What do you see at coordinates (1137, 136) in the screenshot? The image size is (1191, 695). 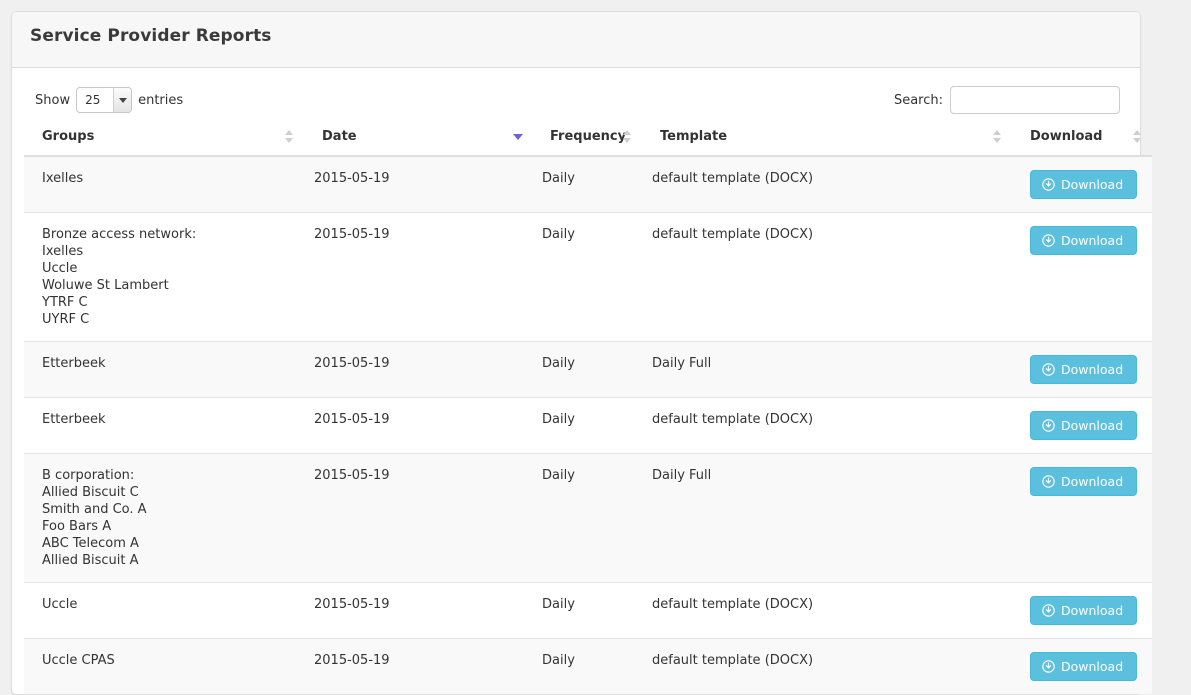 I see `sort-indicator-download` at bounding box center [1137, 136].